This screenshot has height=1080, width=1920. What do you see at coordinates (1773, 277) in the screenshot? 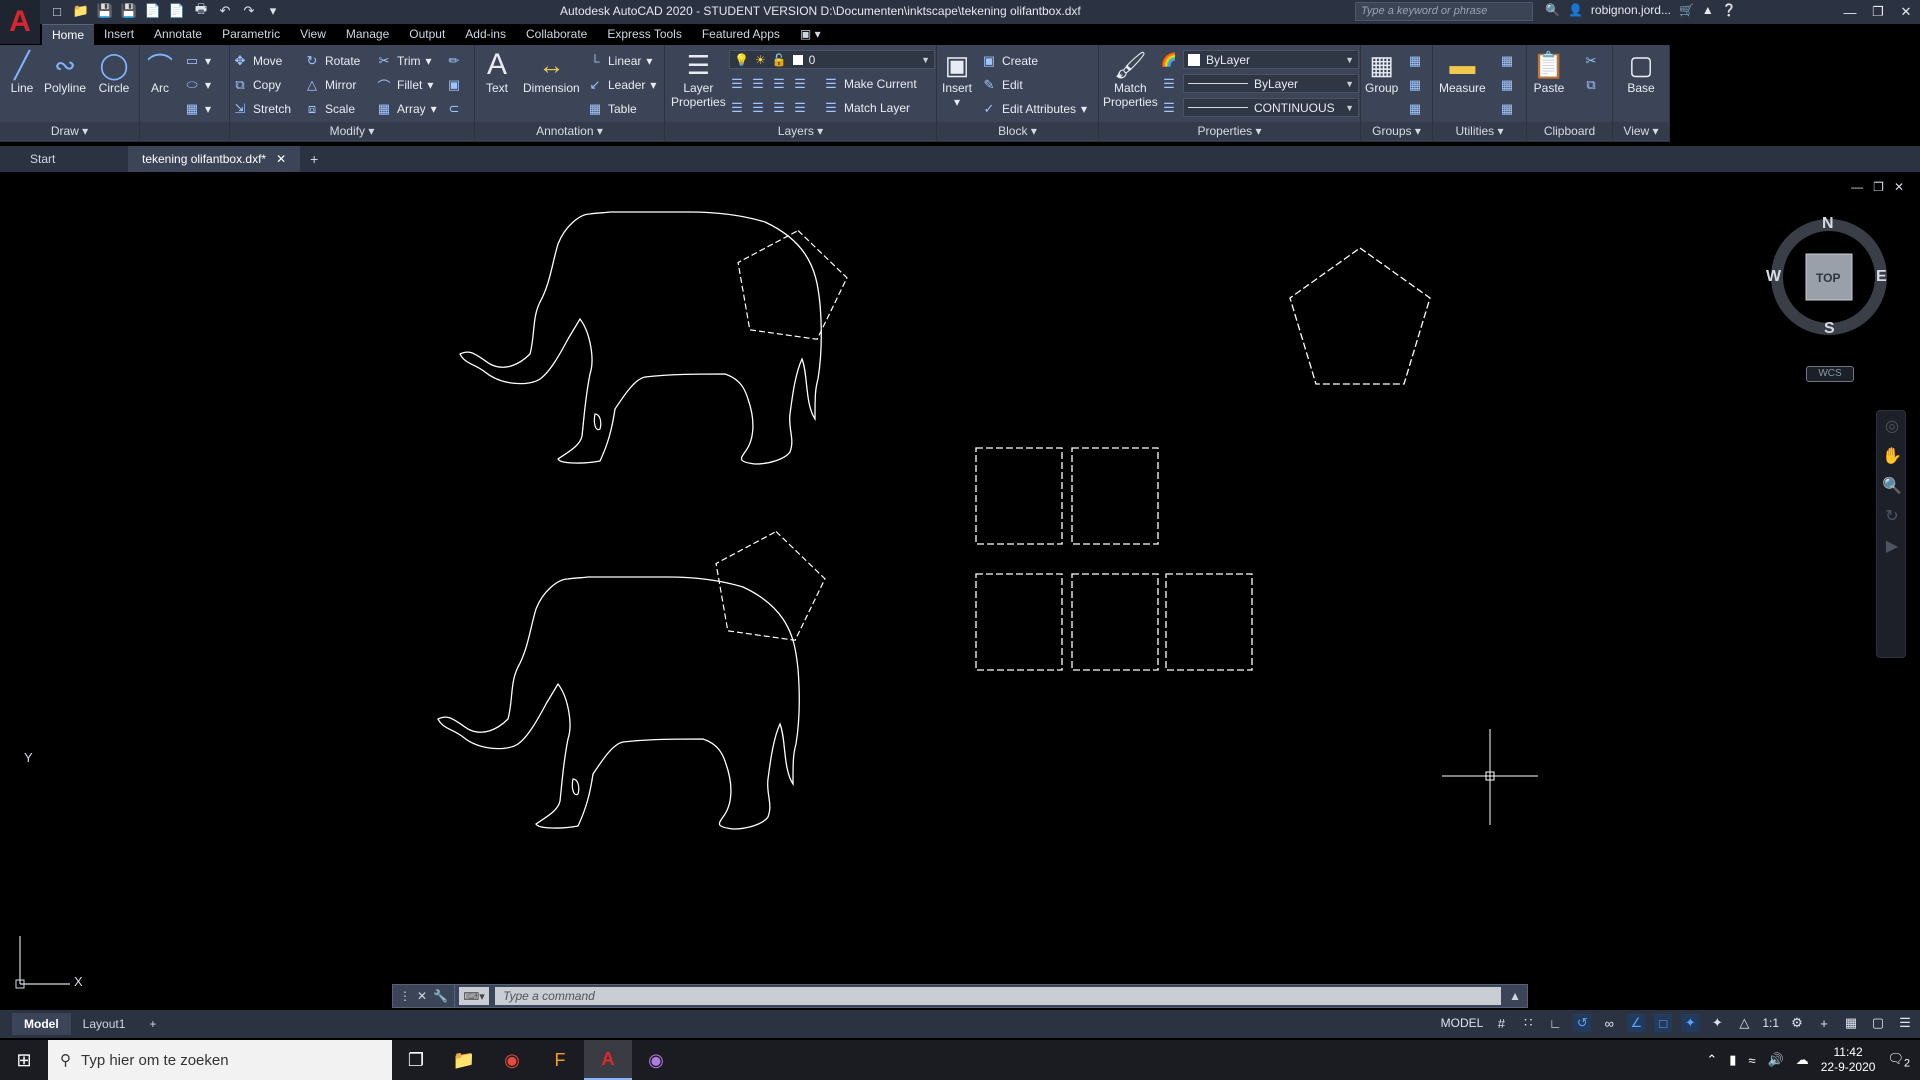
I see `compass-west: W` at bounding box center [1773, 277].